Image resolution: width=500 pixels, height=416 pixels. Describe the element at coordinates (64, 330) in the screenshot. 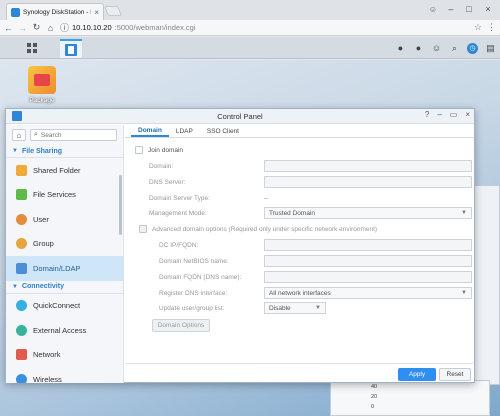

I see `sidebar-item-external-access: External Access` at that location.